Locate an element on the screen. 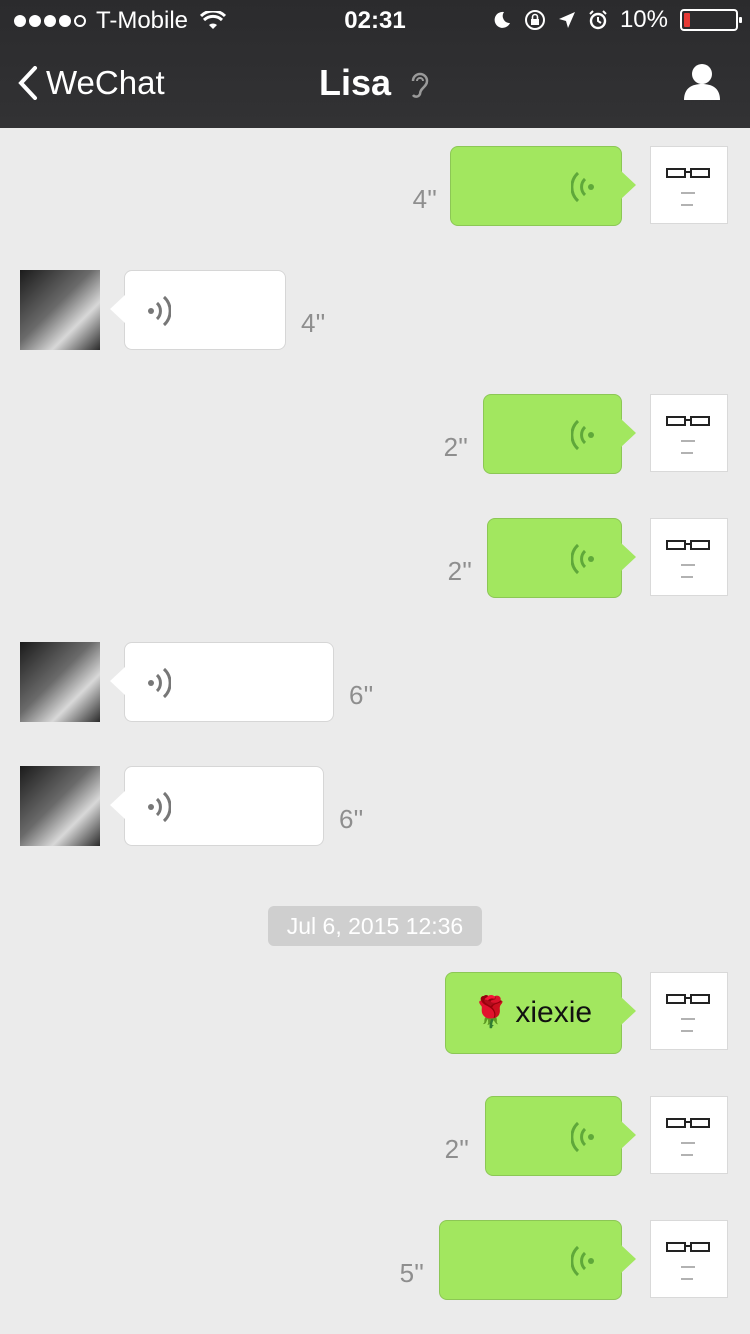  profile-icon is located at coordinates (702, 82).